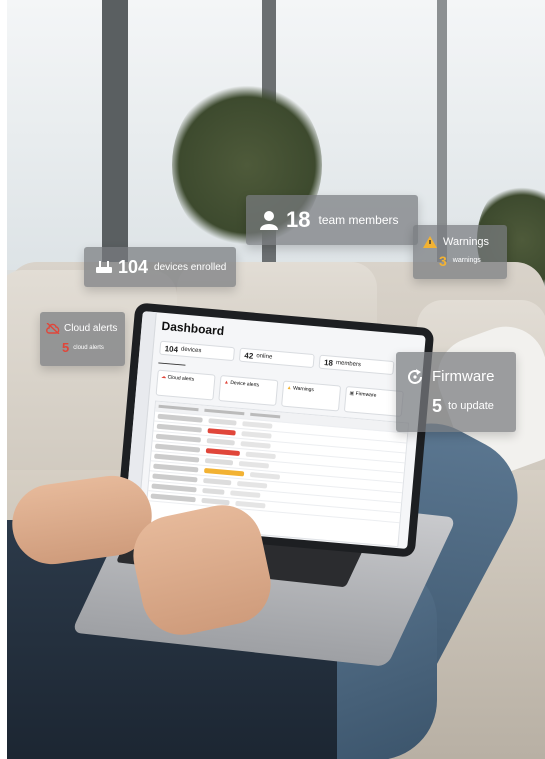 The image size is (545, 759). Describe the element at coordinates (115, 132) in the screenshot. I see `window-frame` at that location.